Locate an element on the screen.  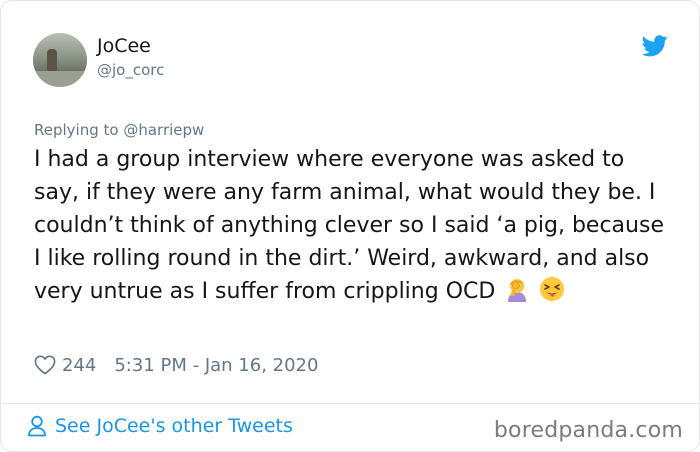
tweet-meta: 244 5:31 PM - Jan 16, 2020 is located at coordinates (176, 365).